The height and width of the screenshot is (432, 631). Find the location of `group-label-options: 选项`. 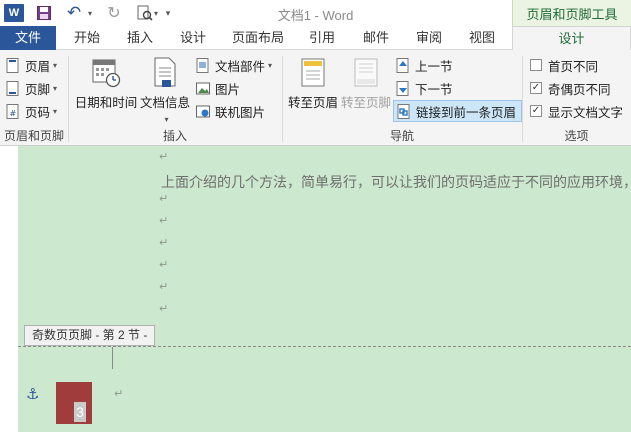

group-label-options: 选项 is located at coordinates (576, 136).